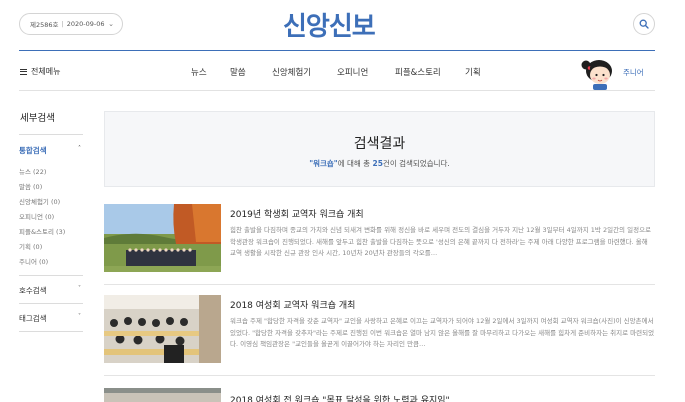 This screenshot has width=685, height=402. What do you see at coordinates (337, 90) in the screenshot?
I see `nav-divider` at bounding box center [337, 90].